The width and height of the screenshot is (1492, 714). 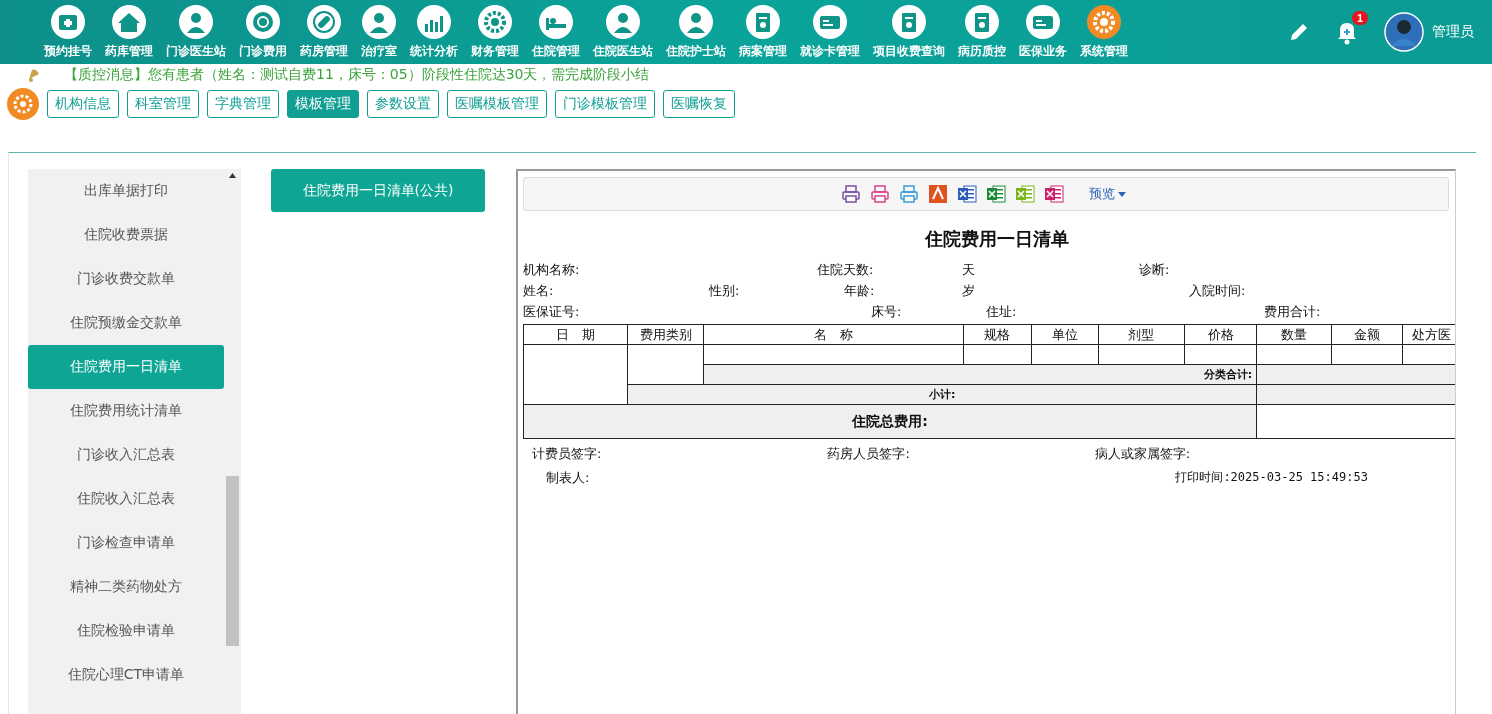 I want to click on nav-item: 项目收费查询, so click(x=909, y=32).